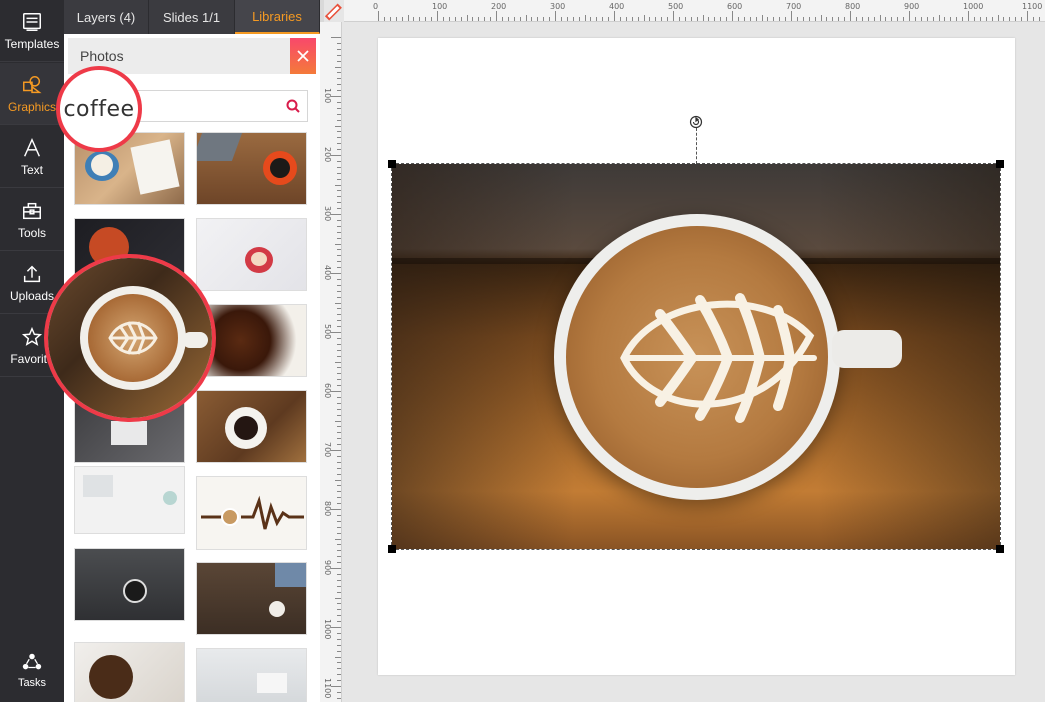  Describe the element at coordinates (32, 670) in the screenshot. I see `tasks-button: Tasks` at that location.